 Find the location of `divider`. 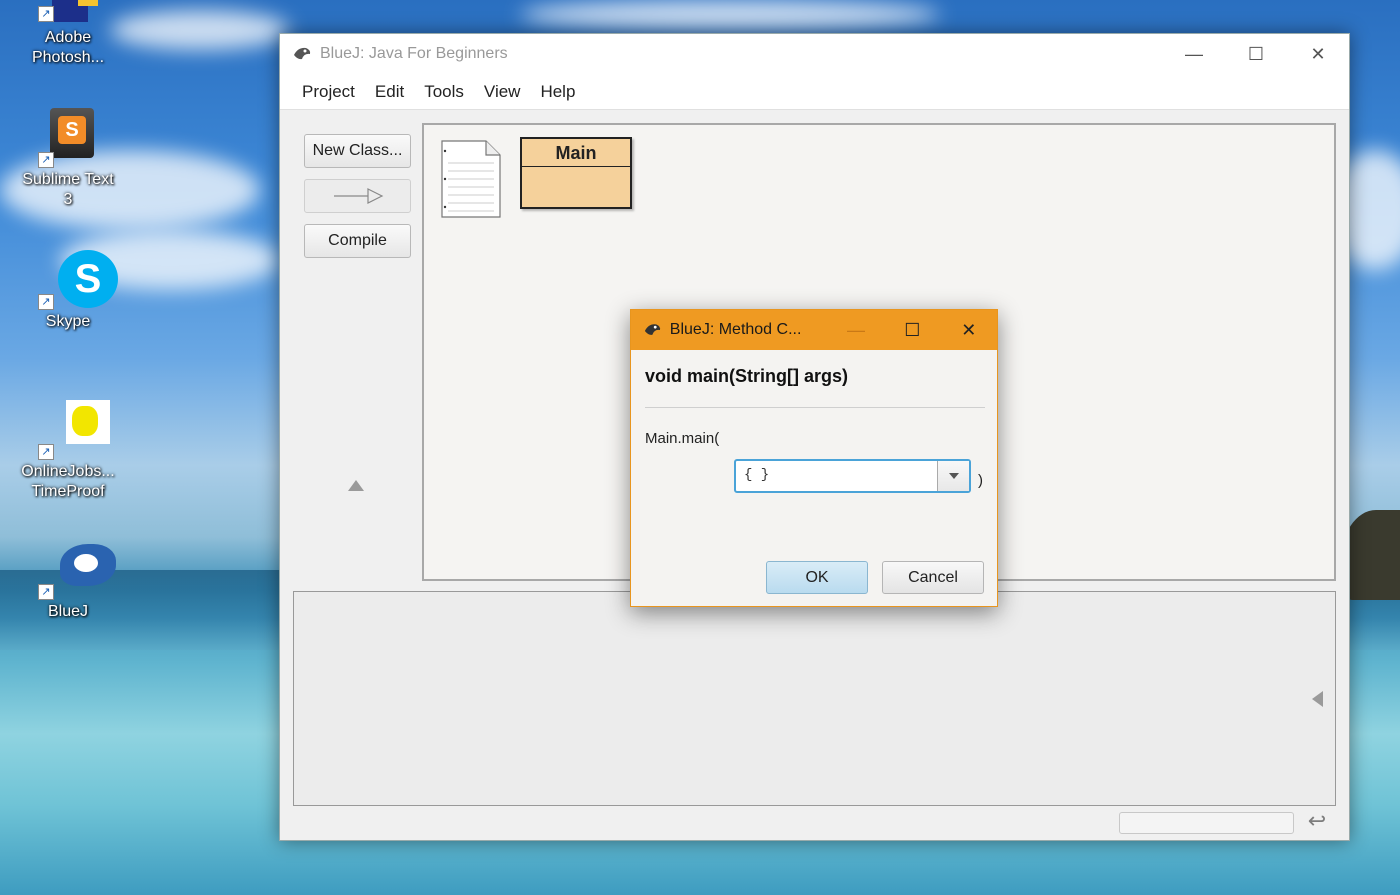

divider is located at coordinates (815, 407).